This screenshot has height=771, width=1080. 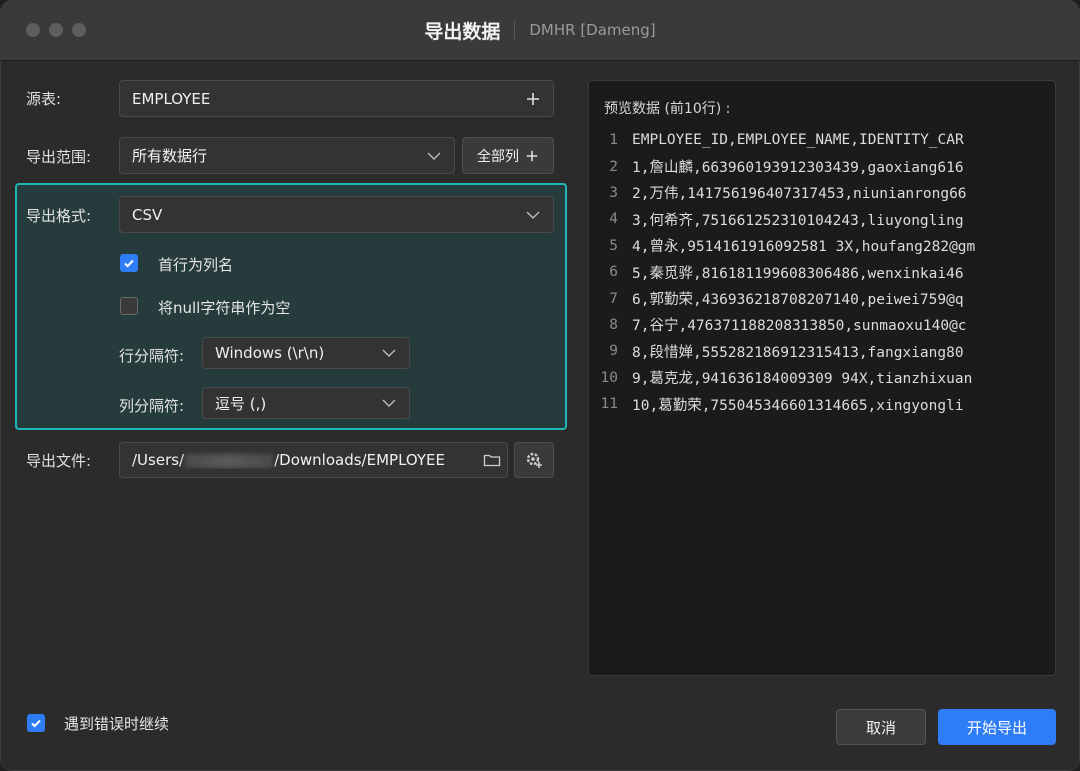 What do you see at coordinates (613, 140) in the screenshot?
I see `line-number: 1` at bounding box center [613, 140].